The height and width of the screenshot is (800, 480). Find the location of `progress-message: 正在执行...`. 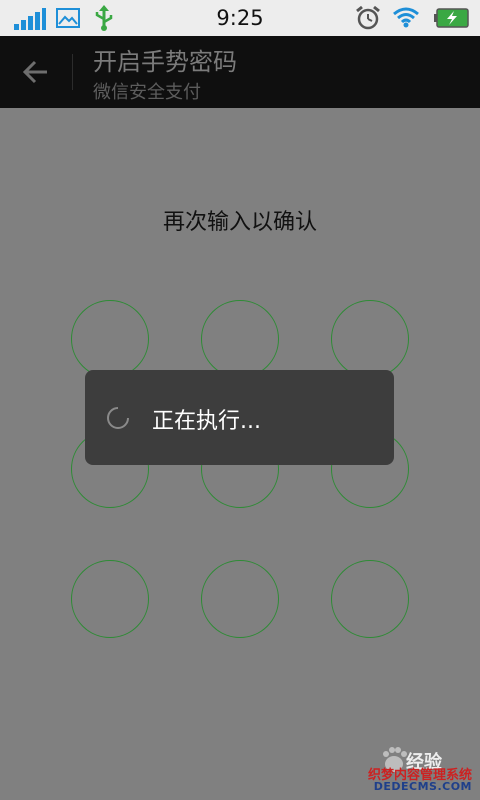

progress-message: 正在执行... is located at coordinates (206, 421).